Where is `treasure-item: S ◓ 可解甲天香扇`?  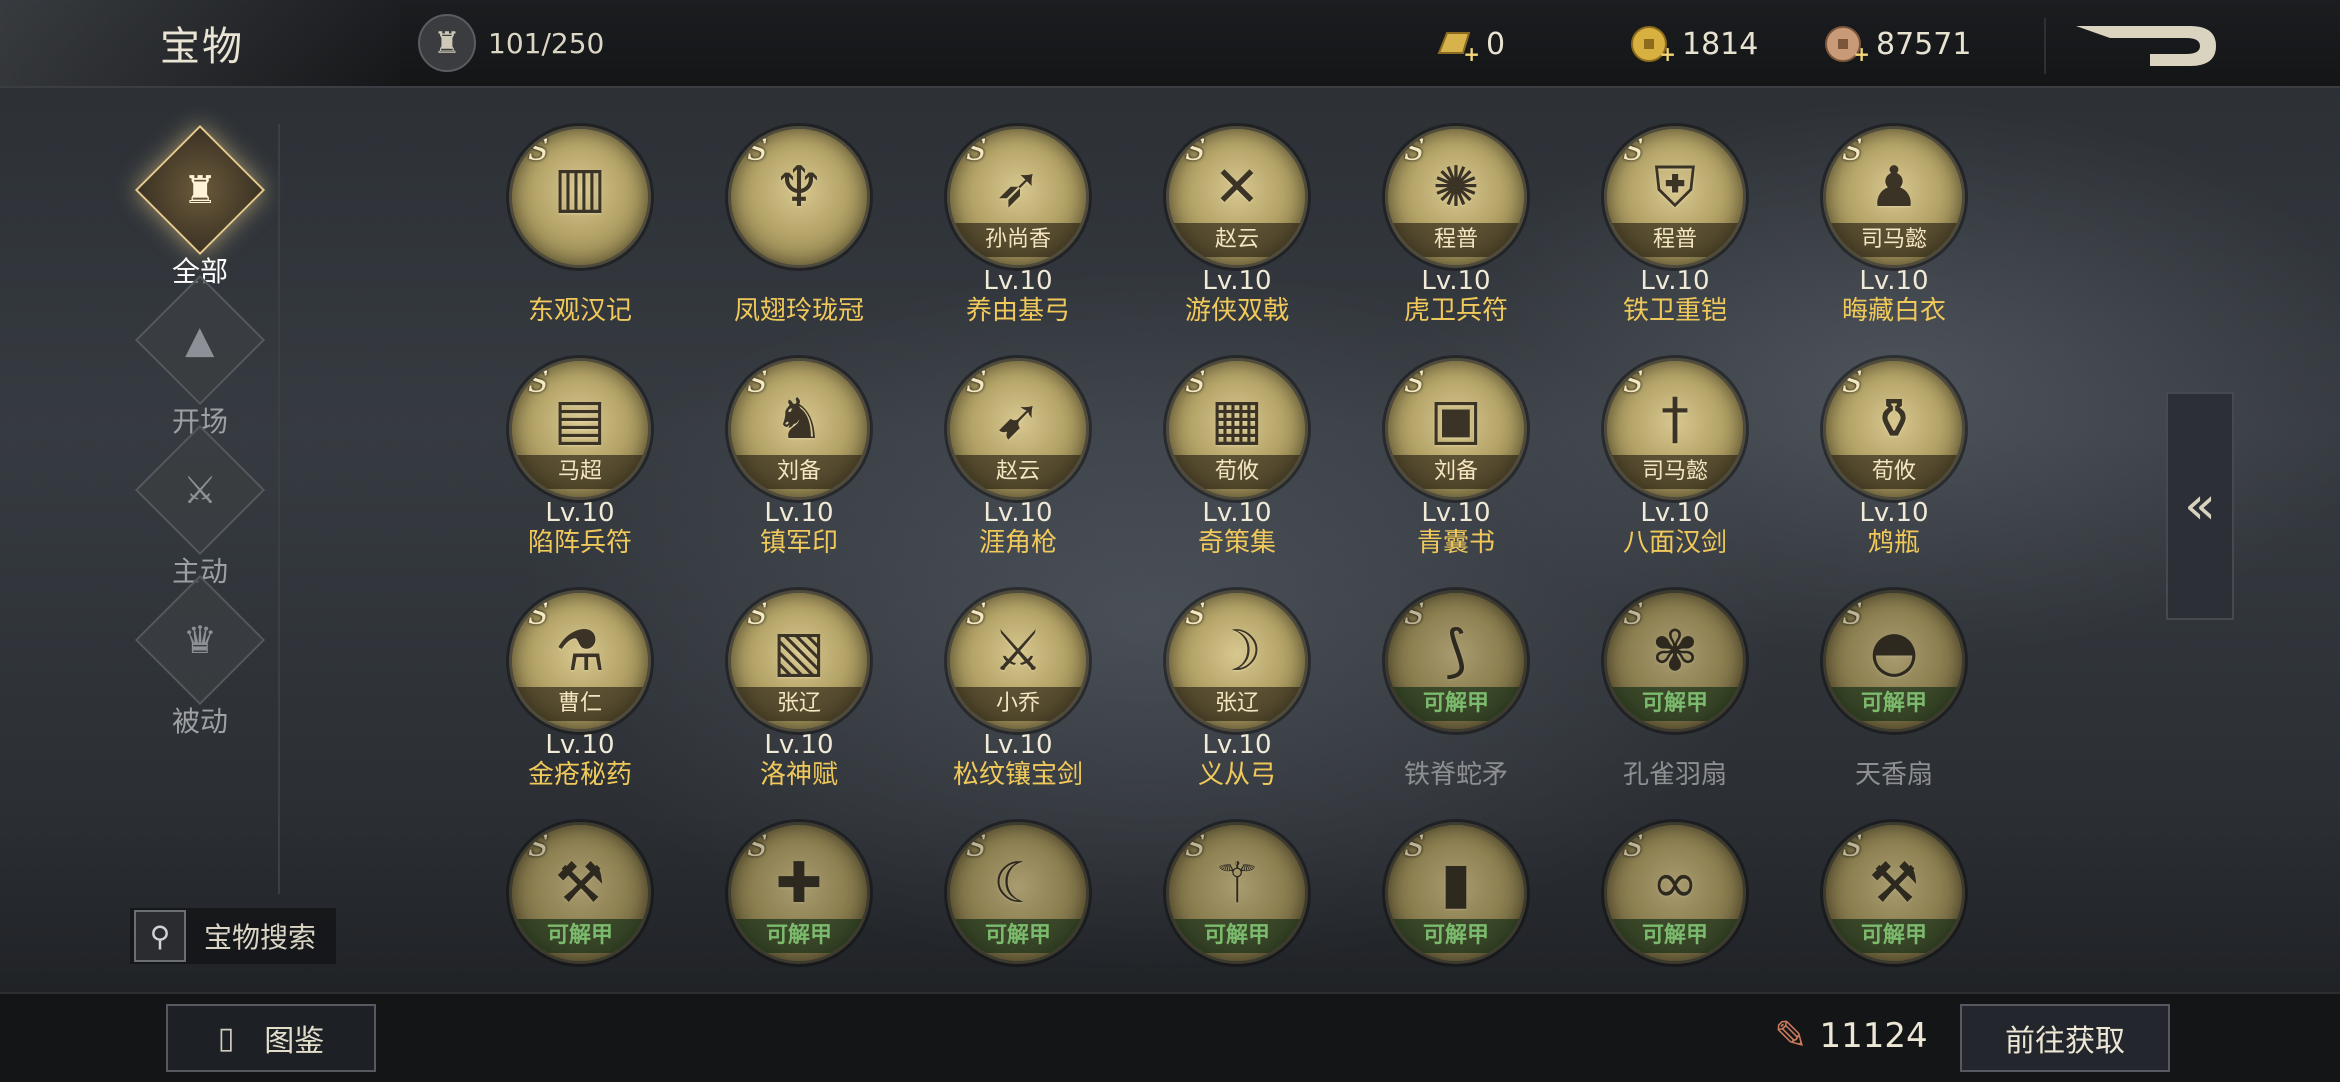 treasure-item: S ◓ 可解甲天香扇 is located at coordinates (1894, 690).